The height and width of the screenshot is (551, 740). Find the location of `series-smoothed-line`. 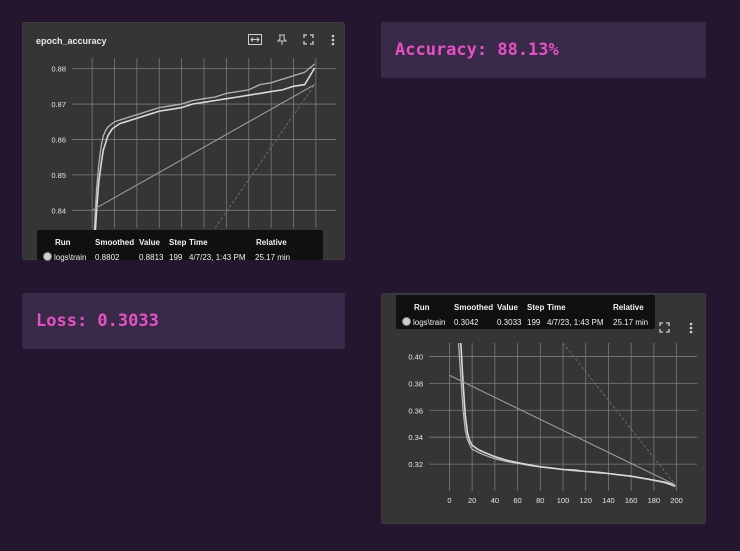

series-smoothed-line is located at coordinates (204, 158).